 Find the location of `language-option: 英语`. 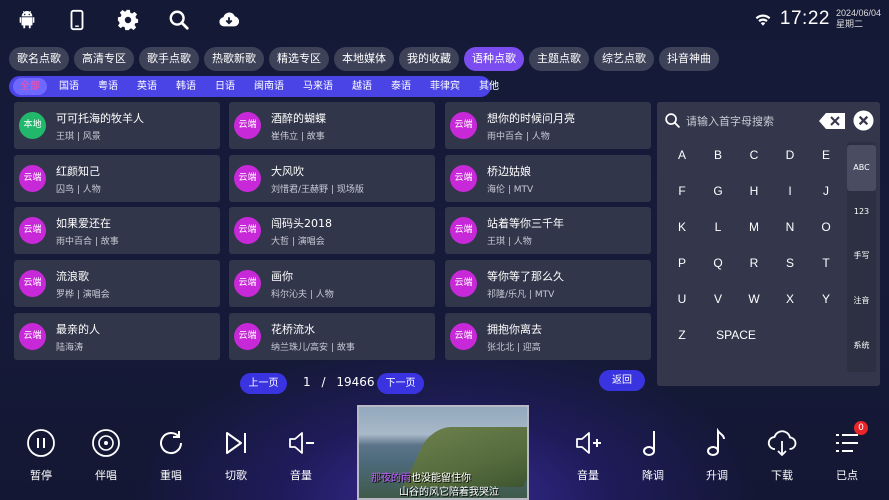

language-option: 英语 is located at coordinates (147, 86).